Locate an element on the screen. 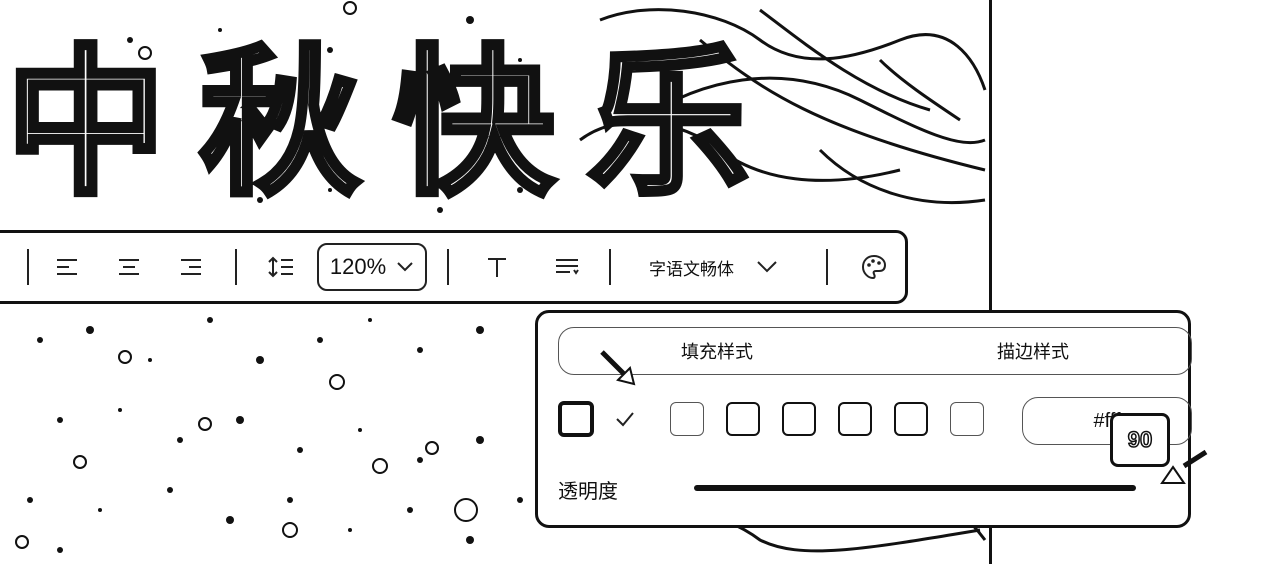 This screenshot has height=564, width=1280. line-height-button is located at coordinates (281, 267).